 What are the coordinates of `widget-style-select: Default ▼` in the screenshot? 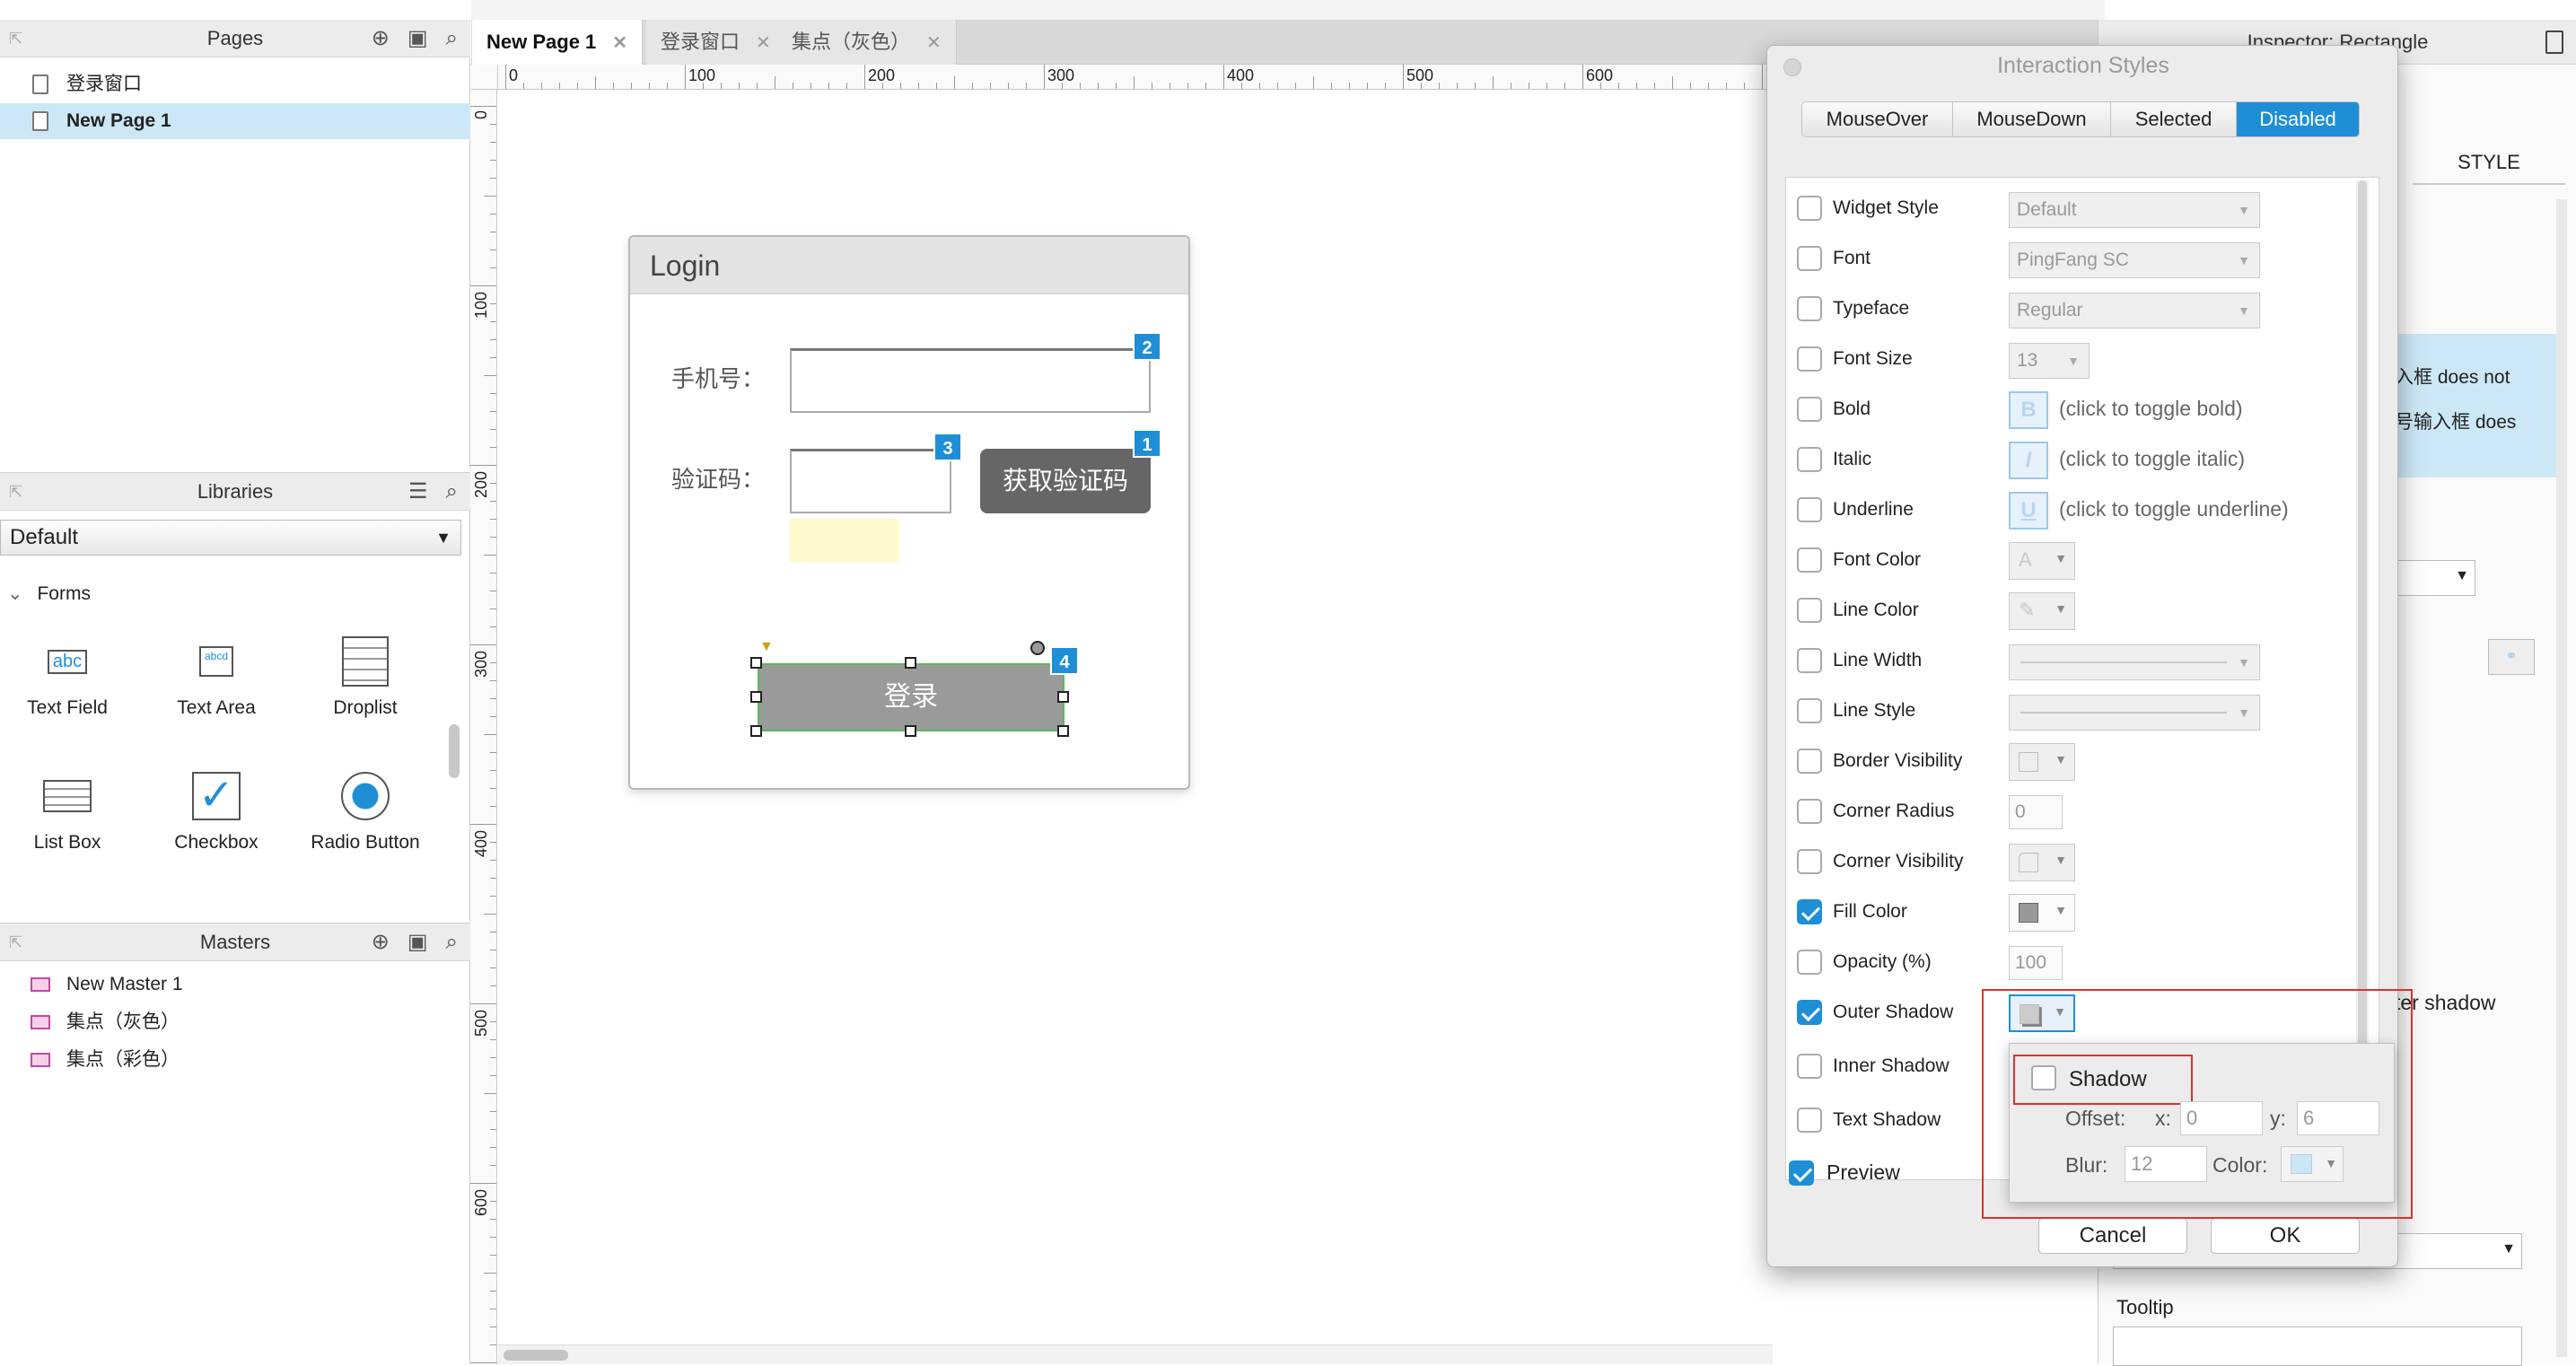 It's located at (2134, 210).